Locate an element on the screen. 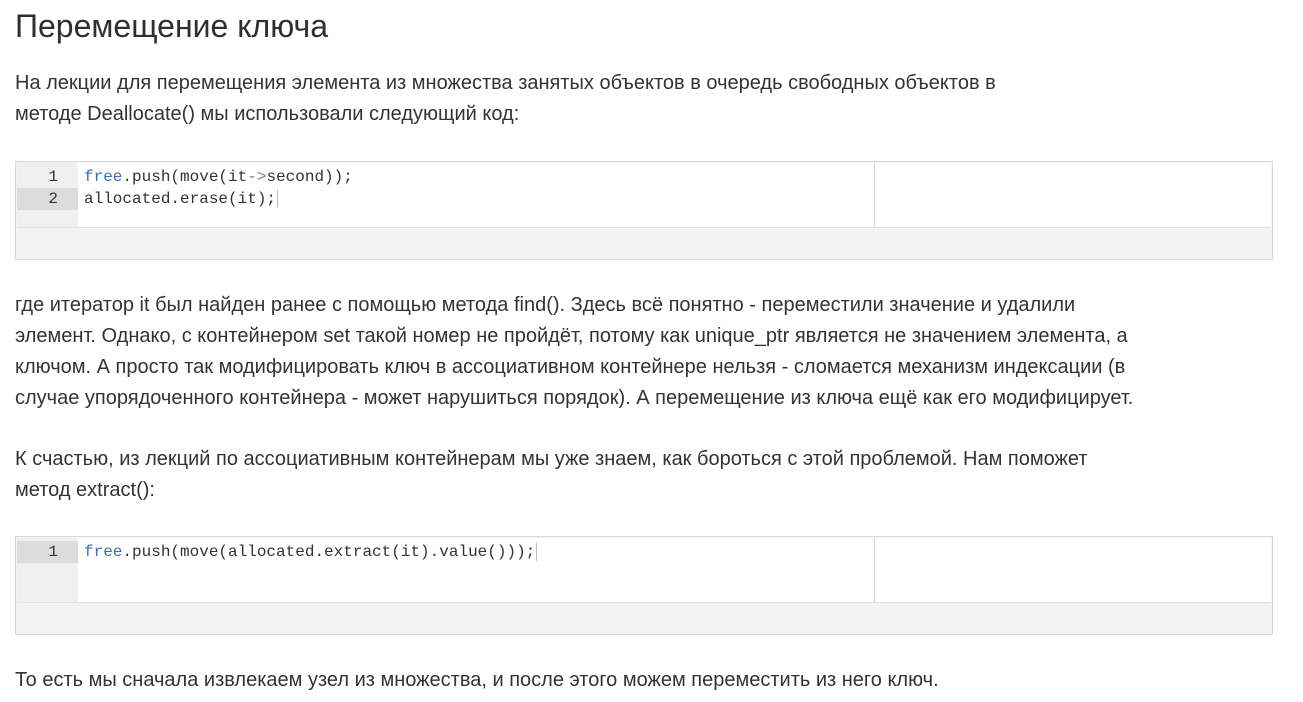  code-text: second)); is located at coordinates (309, 177).